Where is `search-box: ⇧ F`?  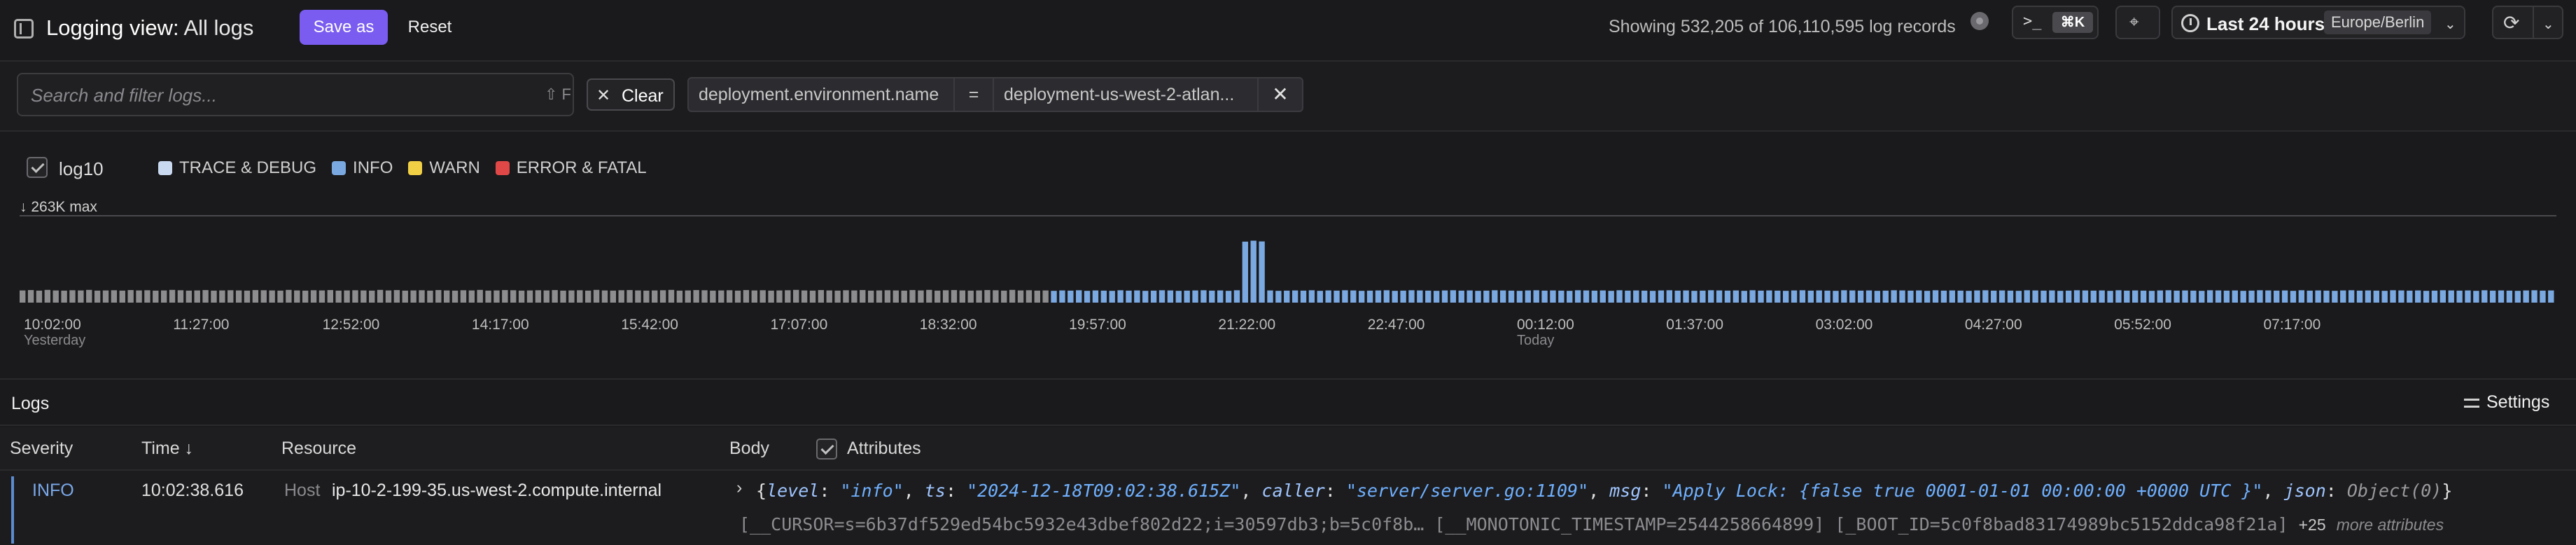
search-box: ⇧ F is located at coordinates (295, 94).